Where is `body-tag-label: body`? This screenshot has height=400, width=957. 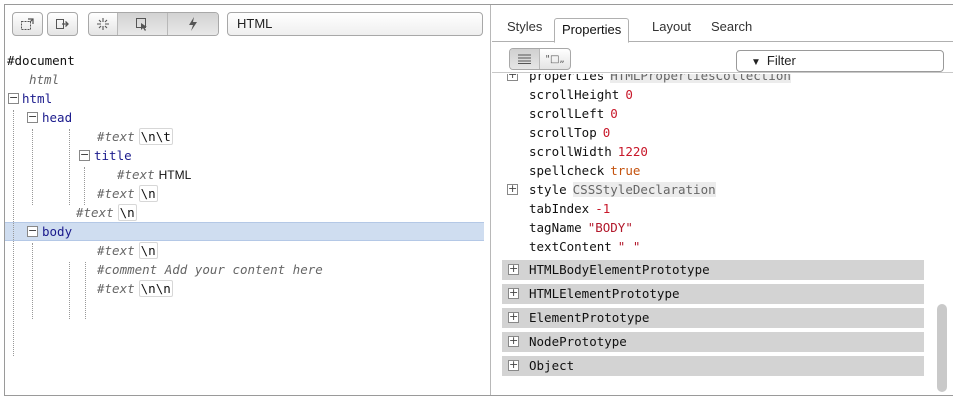 body-tag-label: body is located at coordinates (57, 231).